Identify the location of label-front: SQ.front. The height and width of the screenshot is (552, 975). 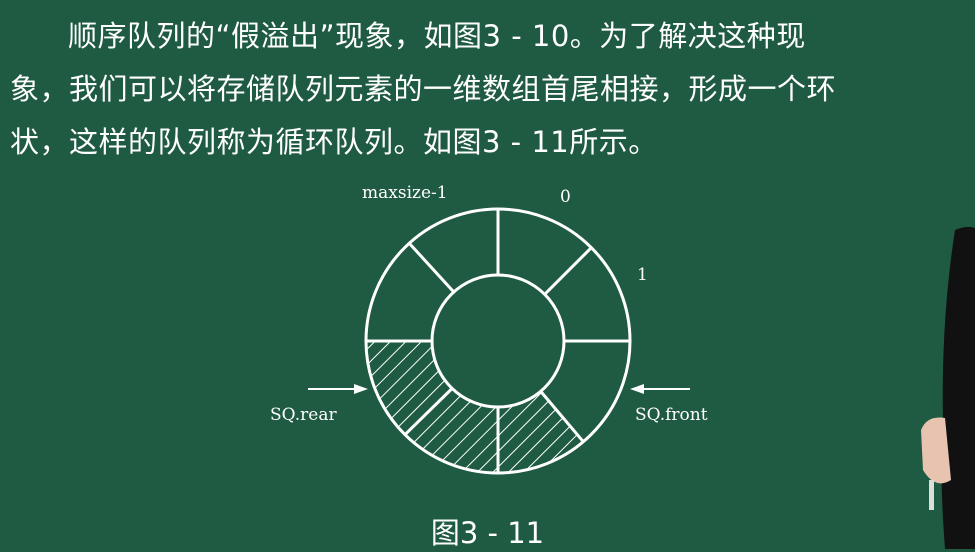
(671, 415).